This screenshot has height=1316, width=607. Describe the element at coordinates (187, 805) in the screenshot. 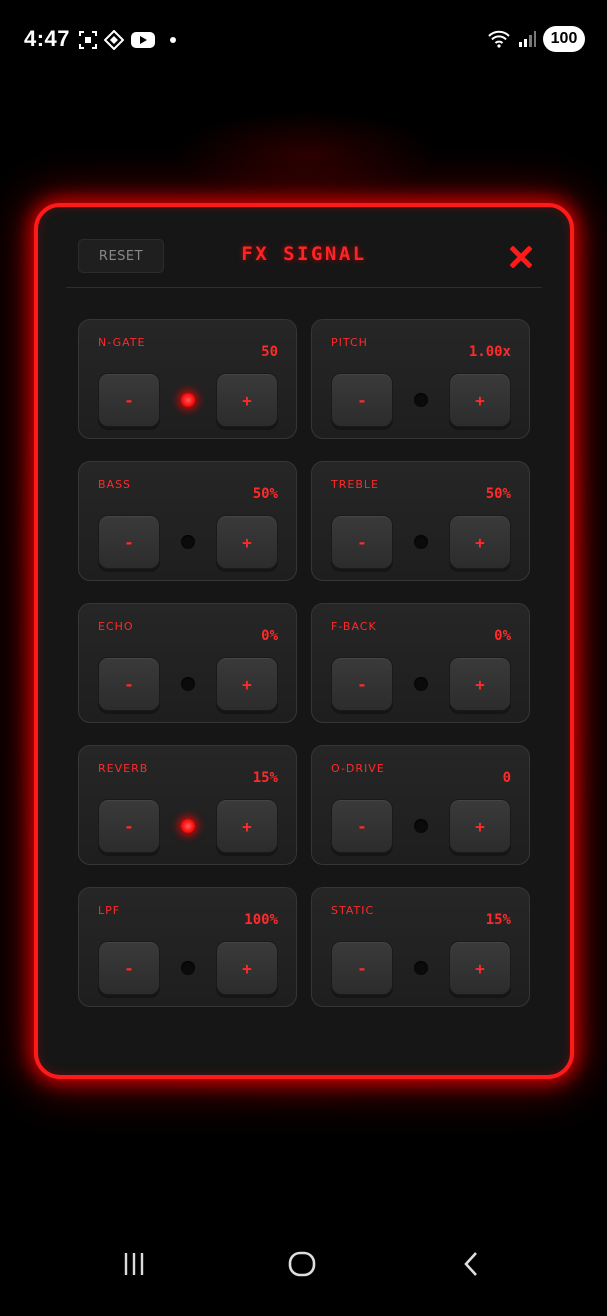

I see `control-card-reverb: REVERB 15% - +` at that location.